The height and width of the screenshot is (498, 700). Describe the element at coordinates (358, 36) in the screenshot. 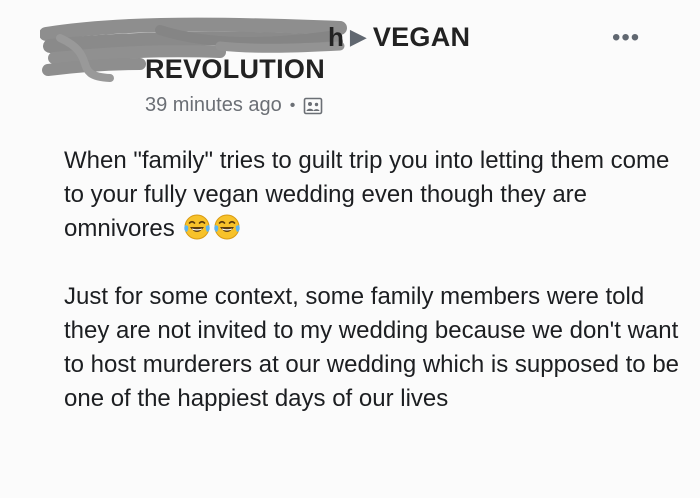

I see `arrow-right-icon: ▶` at that location.